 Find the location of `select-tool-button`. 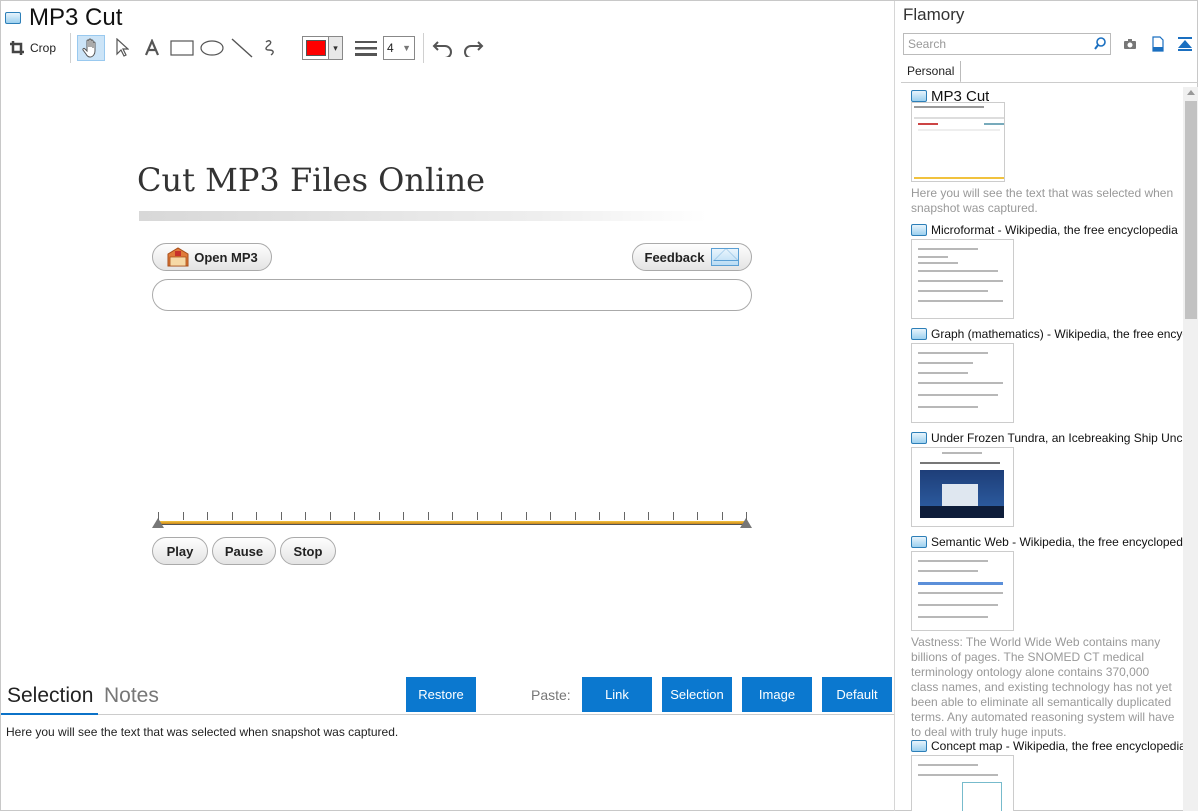

select-tool-button is located at coordinates (122, 48).